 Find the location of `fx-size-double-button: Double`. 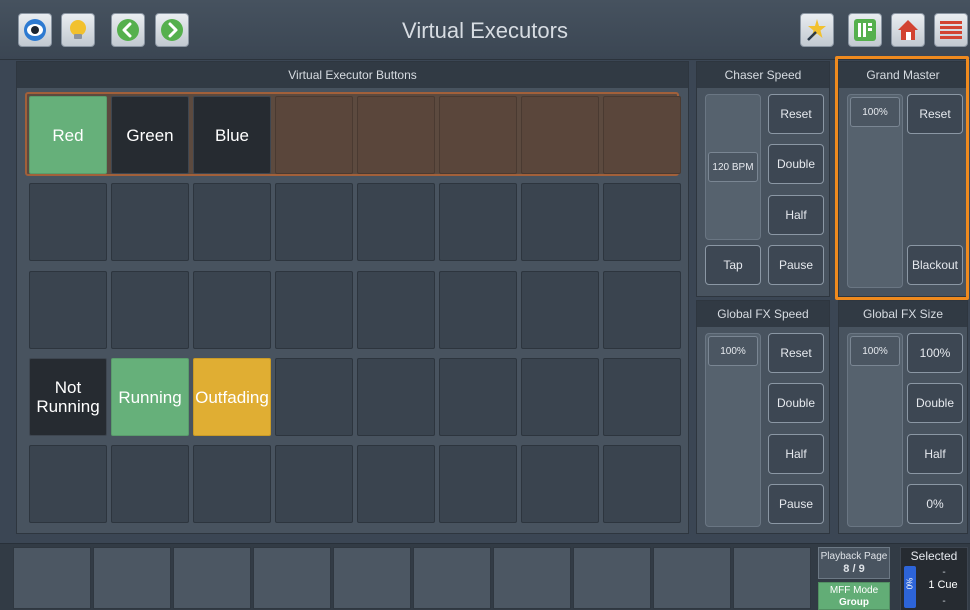

fx-size-double-button: Double is located at coordinates (935, 403).